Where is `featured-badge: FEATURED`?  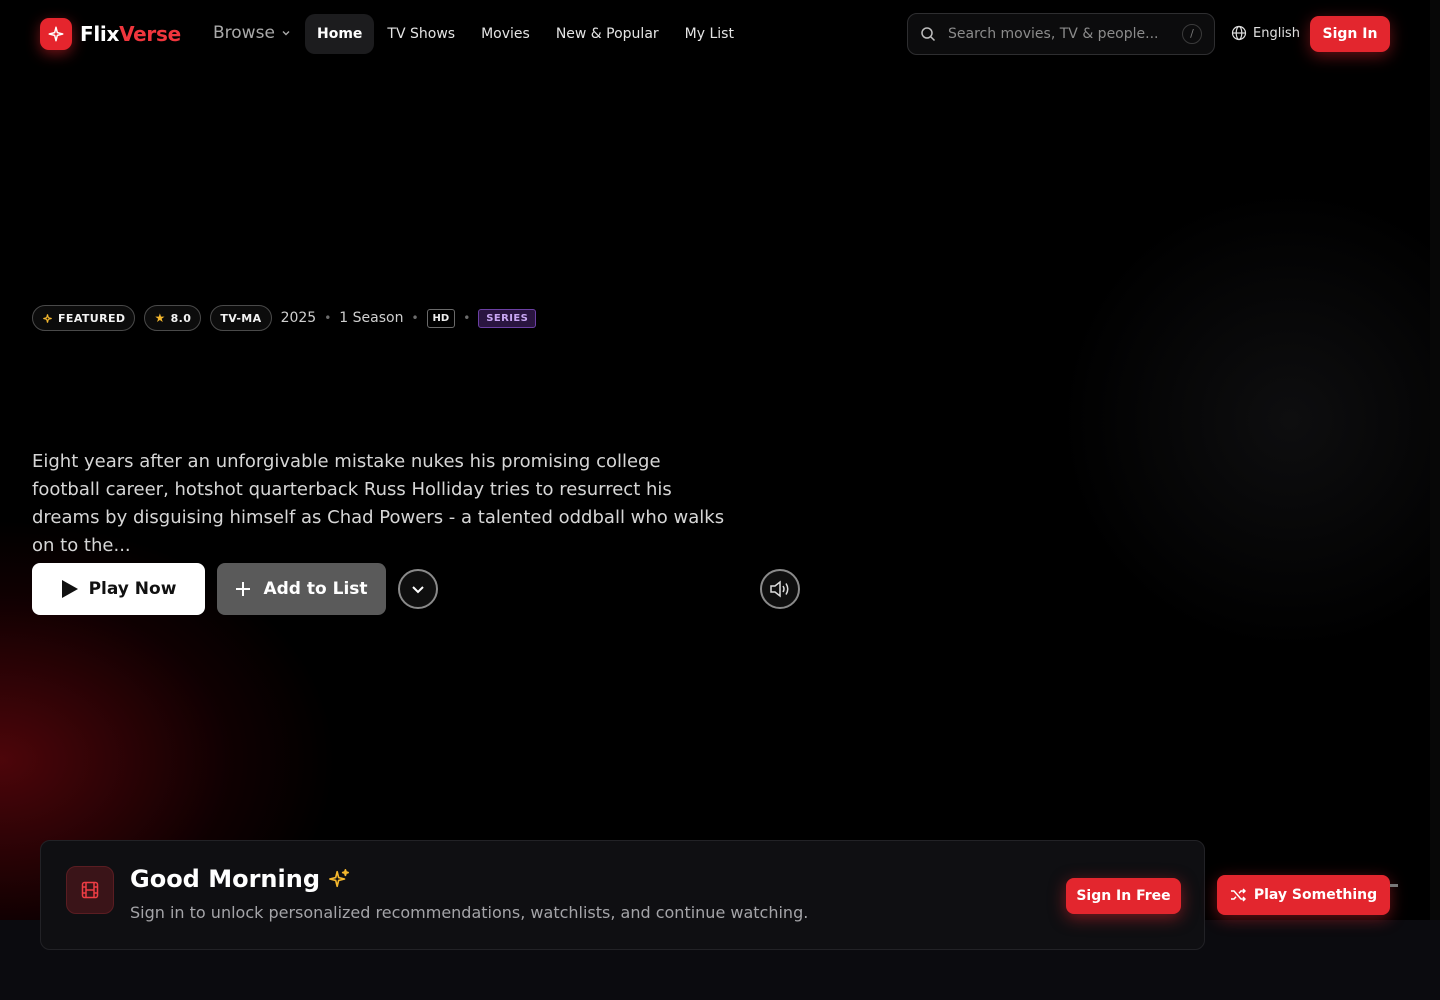
featured-badge: FEATURED is located at coordinates (84, 318).